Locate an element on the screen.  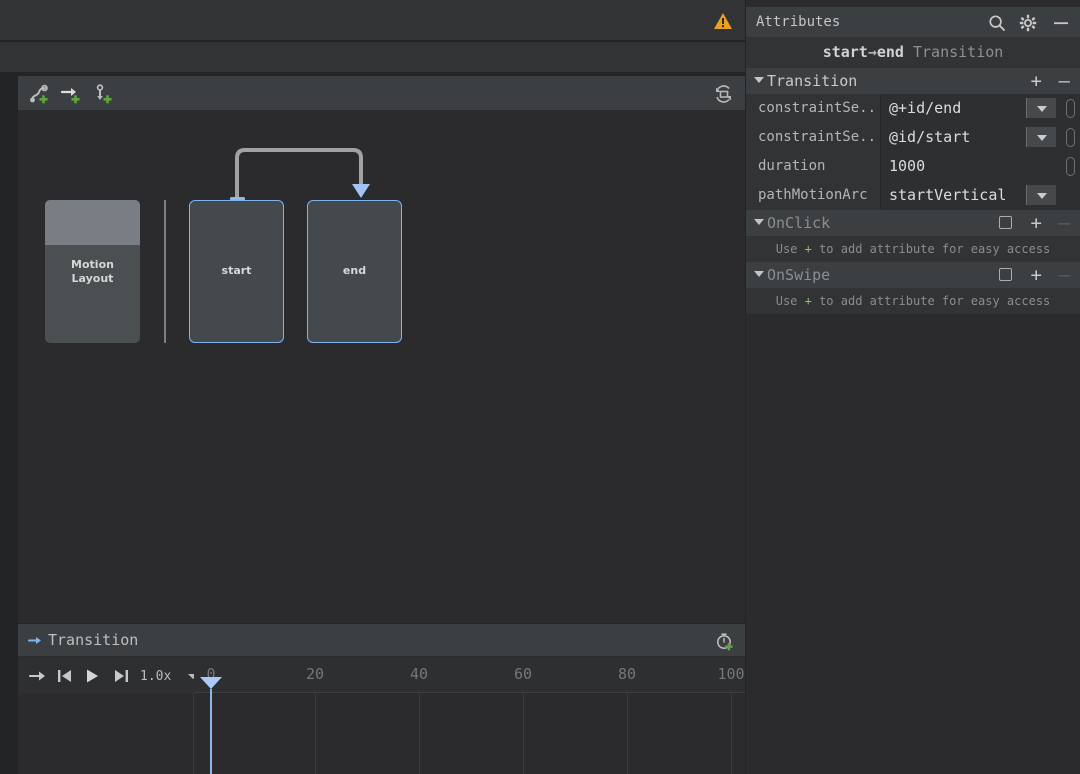
minimize-icon is located at coordinates (1061, 23).